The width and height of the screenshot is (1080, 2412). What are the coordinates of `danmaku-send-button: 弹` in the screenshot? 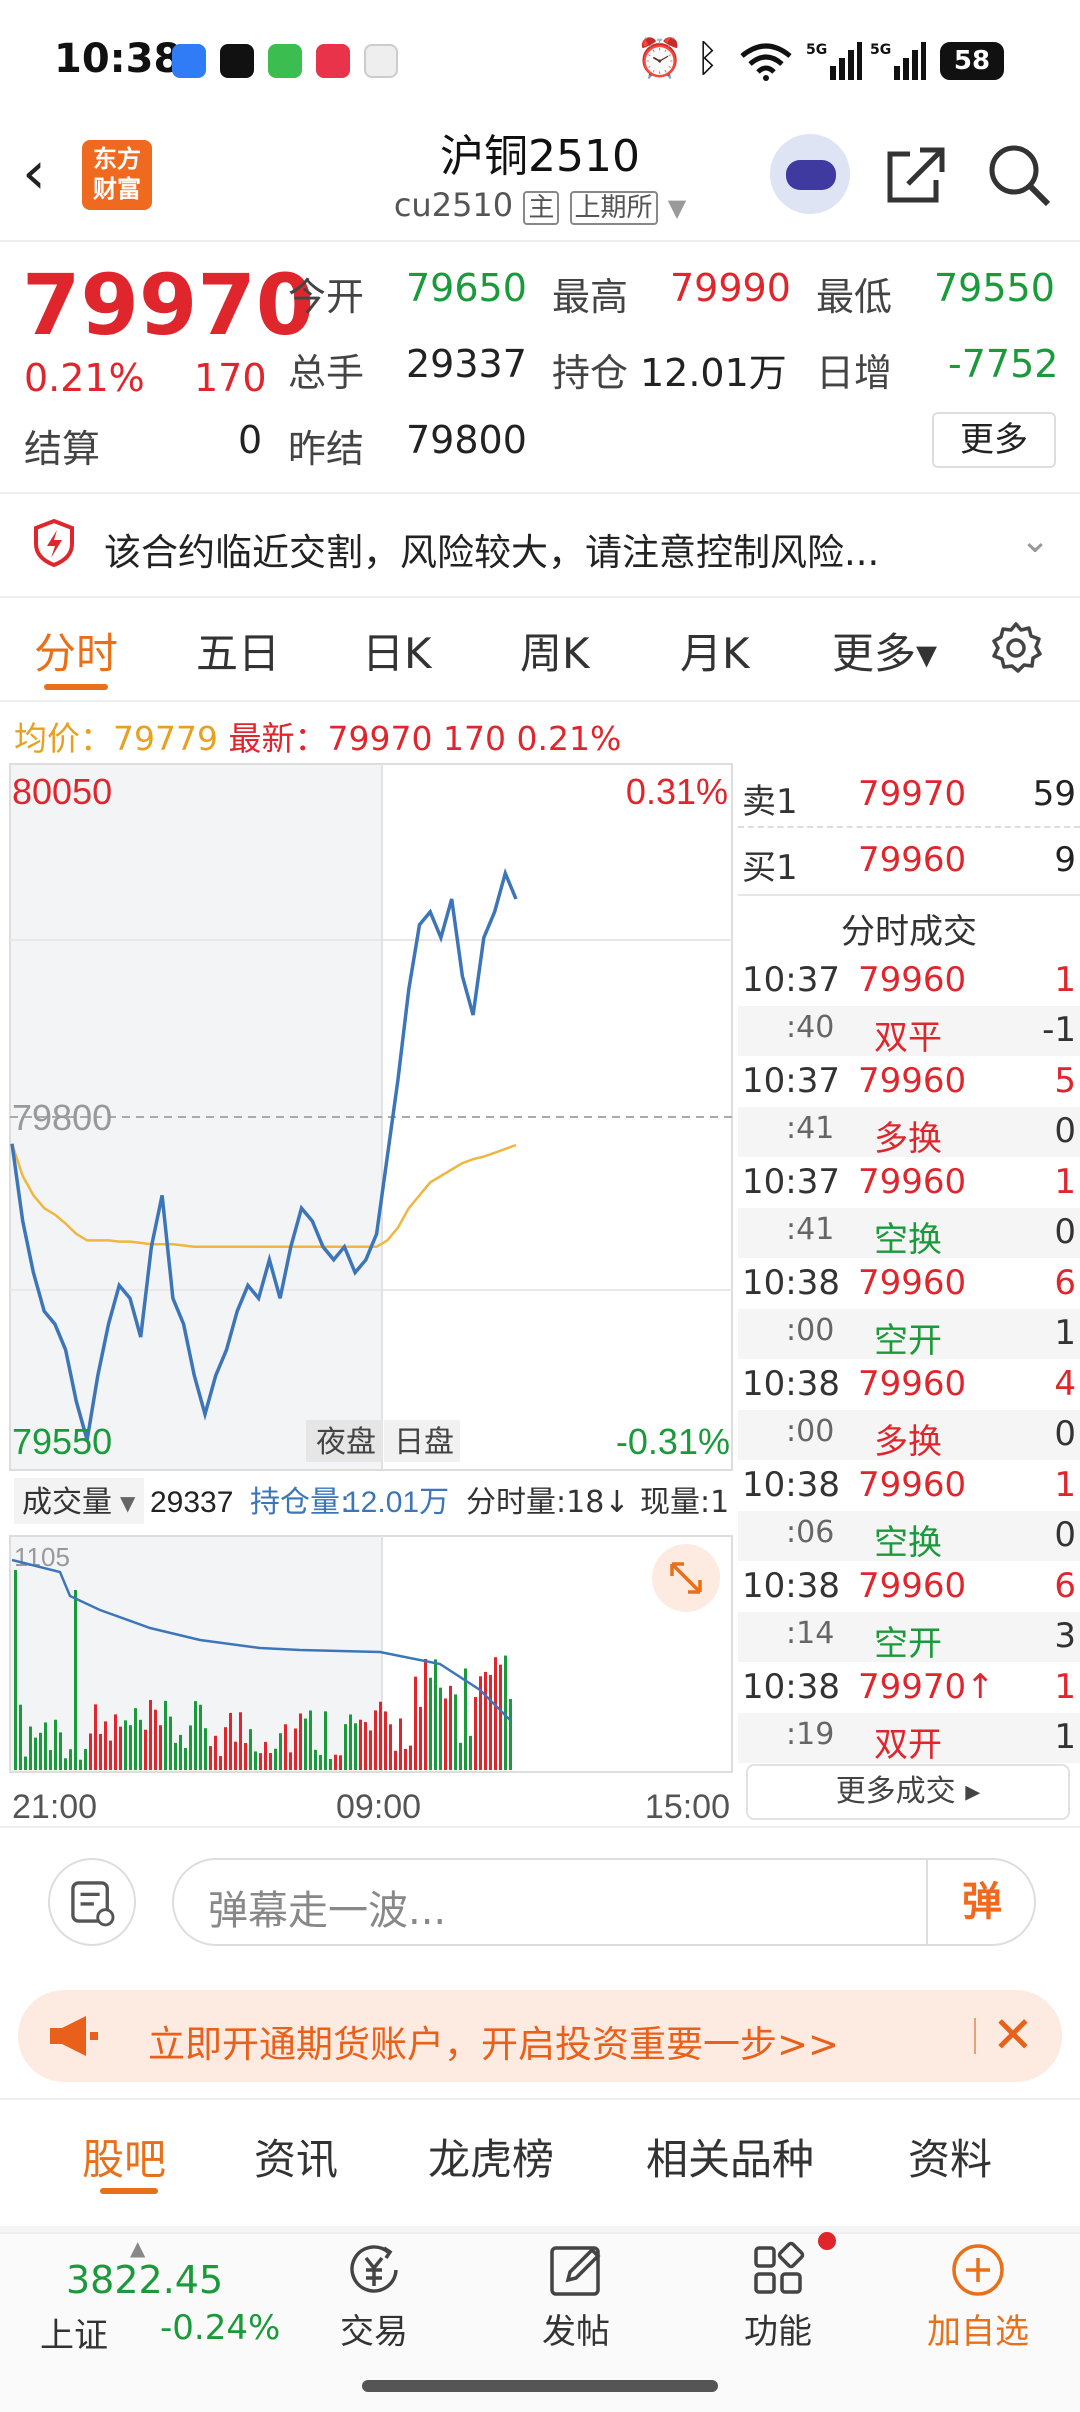 It's located at (981, 1902).